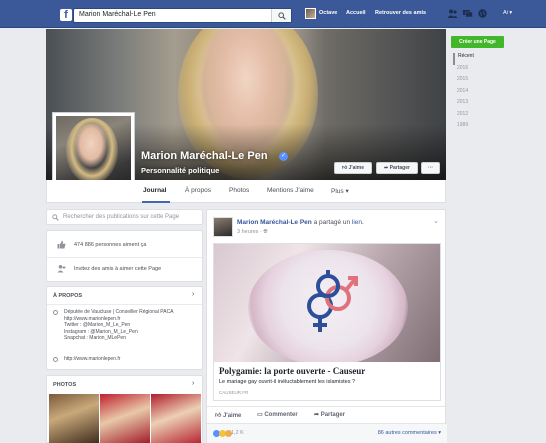 This screenshot has width=546, height=443. I want to click on year-link: 2012, so click(463, 117).